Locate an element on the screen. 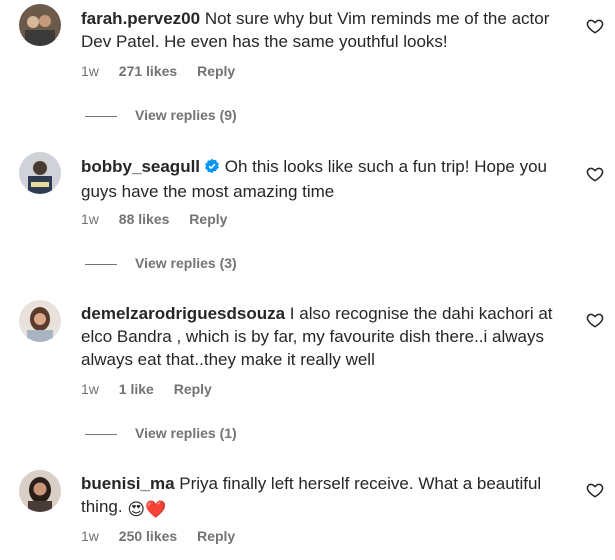 This screenshot has height=560, width=615. view-replies-button: View replies (9) is located at coordinates (161, 115).